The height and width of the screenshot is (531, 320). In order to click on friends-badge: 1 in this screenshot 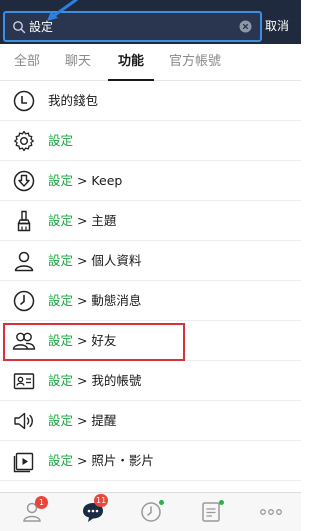, I will do `click(41, 502)`.